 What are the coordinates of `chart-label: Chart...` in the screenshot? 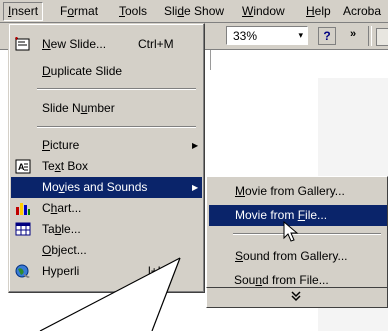 It's located at (62, 208).